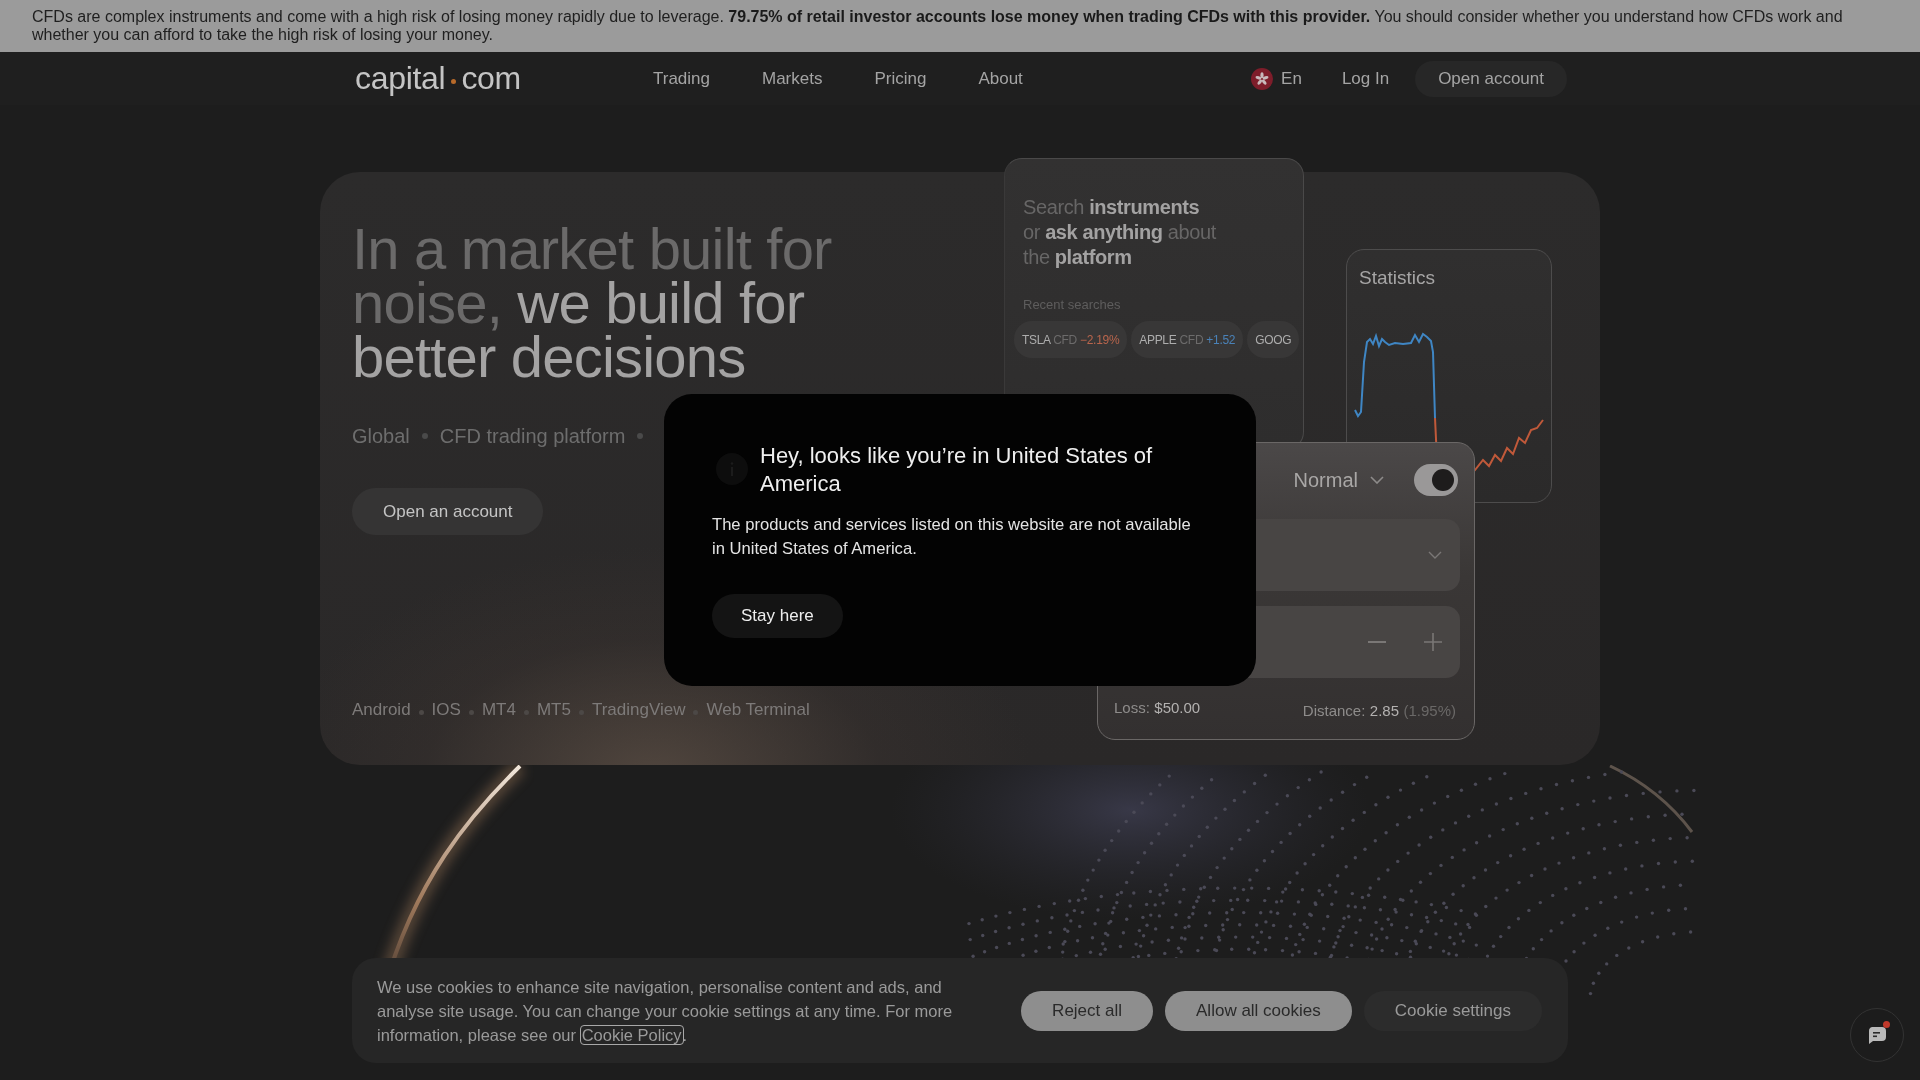 This screenshot has height=1080, width=1920. I want to click on modal-message: The products and services listed on this website are not available in United States of America., so click(952, 537).